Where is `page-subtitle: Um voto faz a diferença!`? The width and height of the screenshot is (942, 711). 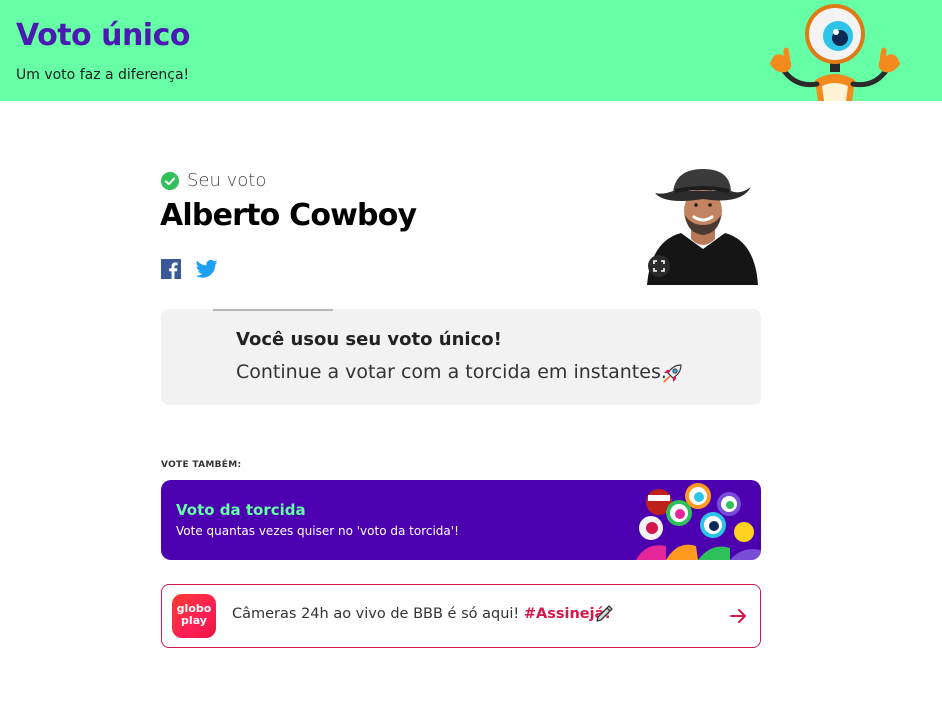
page-subtitle: Um voto faz a diferença! is located at coordinates (103, 75).